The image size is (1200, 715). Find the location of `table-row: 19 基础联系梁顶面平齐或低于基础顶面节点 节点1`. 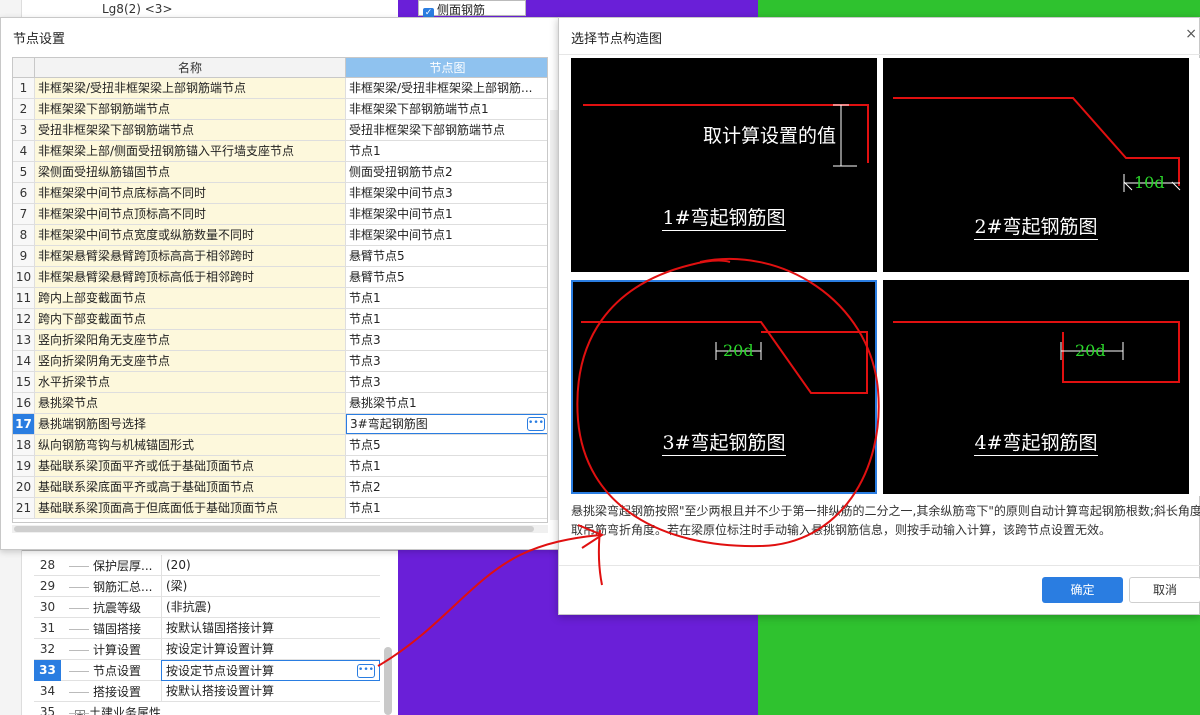

table-row: 19 基础联系梁顶面平齐或低于基础顶面节点 节点1 is located at coordinates (280, 466).